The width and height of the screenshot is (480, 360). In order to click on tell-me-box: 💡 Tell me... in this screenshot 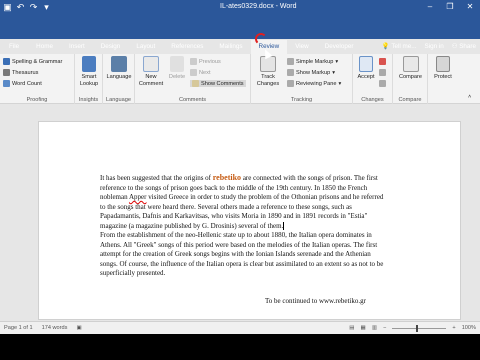, I will do `click(399, 47)`.